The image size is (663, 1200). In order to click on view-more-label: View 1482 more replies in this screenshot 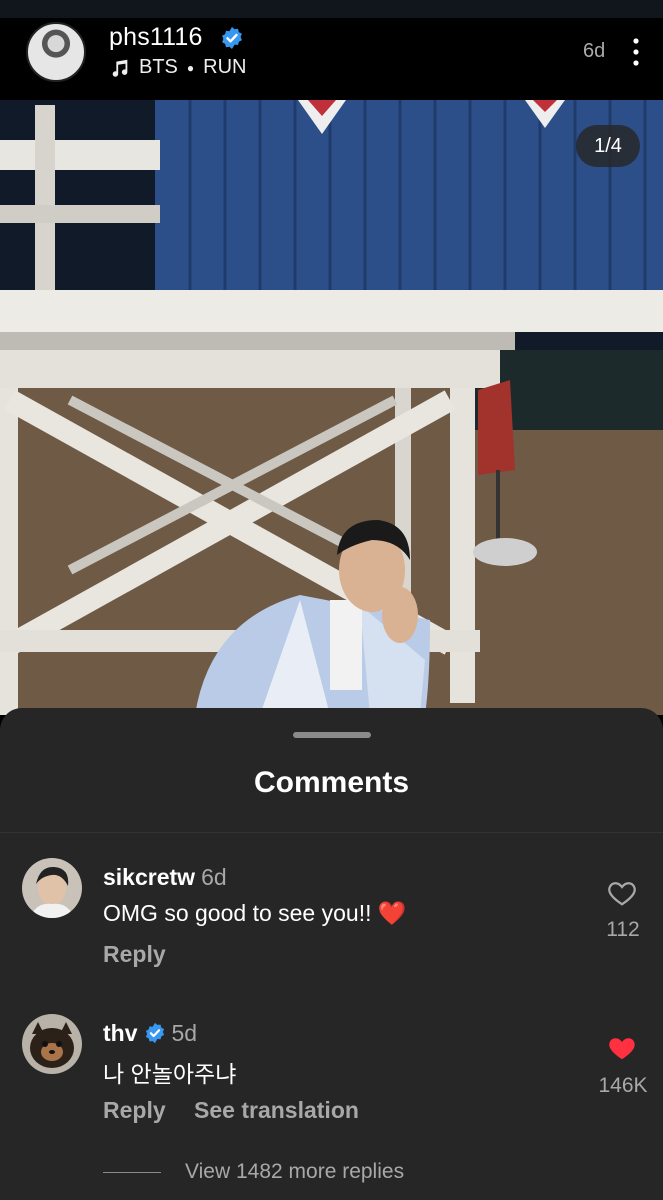, I will do `click(295, 1171)`.